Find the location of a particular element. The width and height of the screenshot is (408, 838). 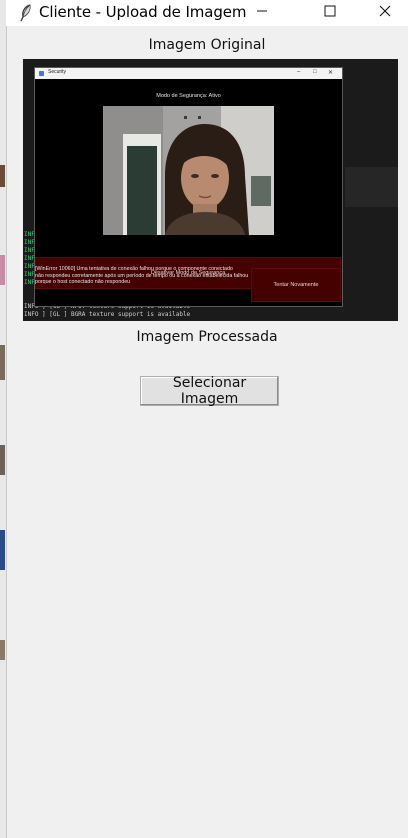

close-icon is located at coordinates (385, 13).